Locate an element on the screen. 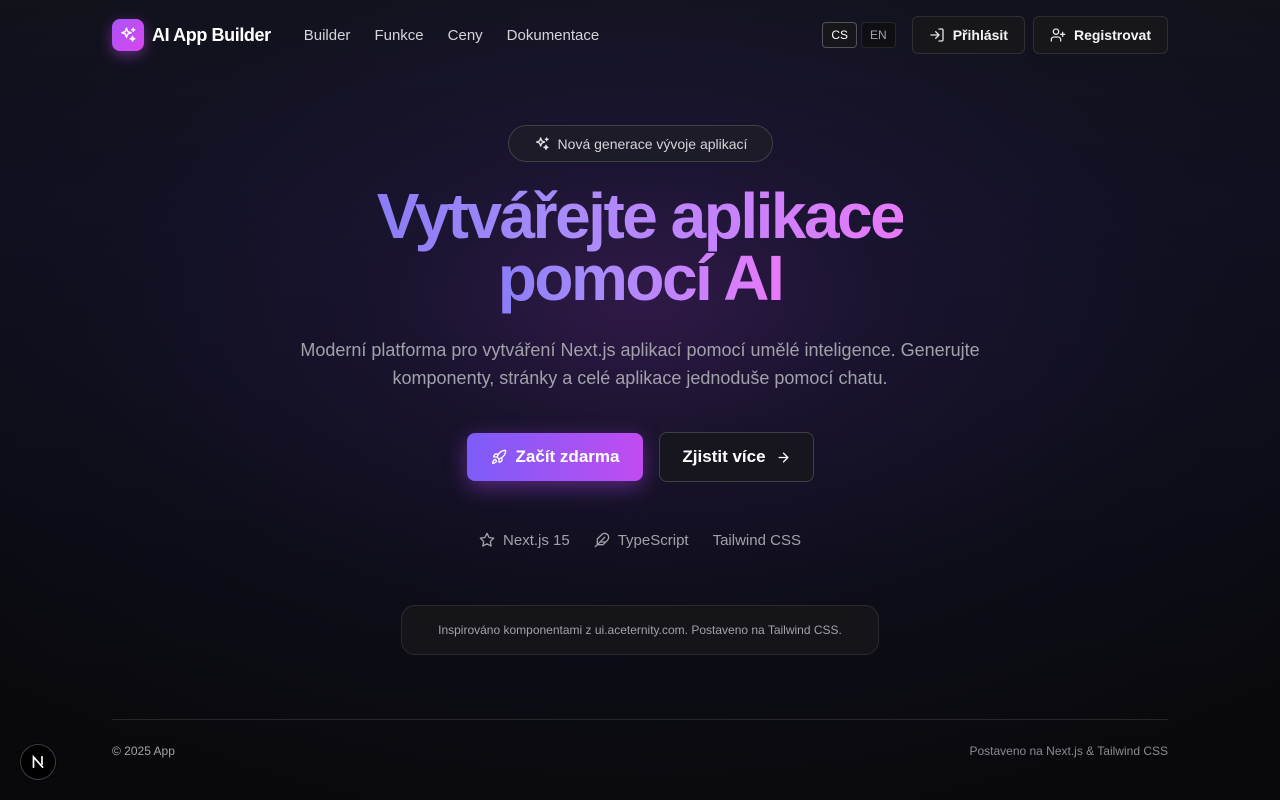 The image size is (1280, 800). hero-headline: Vytvářejte aplikace pomocí AI is located at coordinates (640, 247).